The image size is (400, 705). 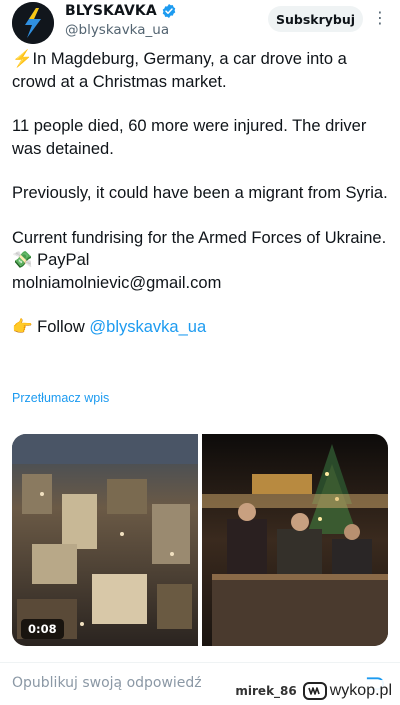 What do you see at coordinates (169, 11) in the screenshot?
I see `verified-badge-icon` at bounding box center [169, 11].